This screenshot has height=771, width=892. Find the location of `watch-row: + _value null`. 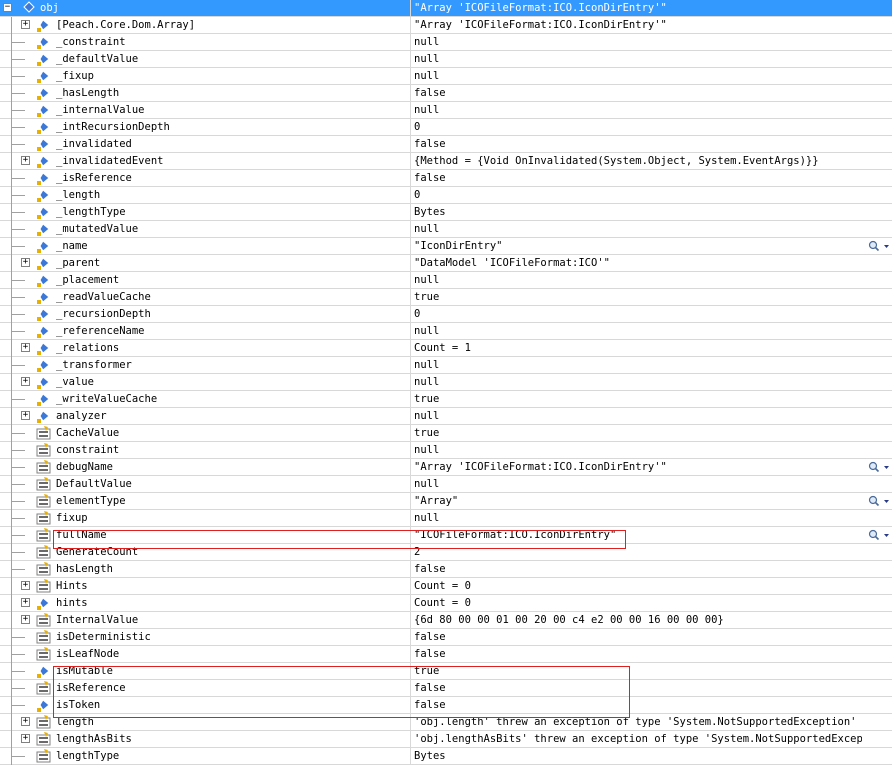

watch-row: + _value null is located at coordinates (446, 382).